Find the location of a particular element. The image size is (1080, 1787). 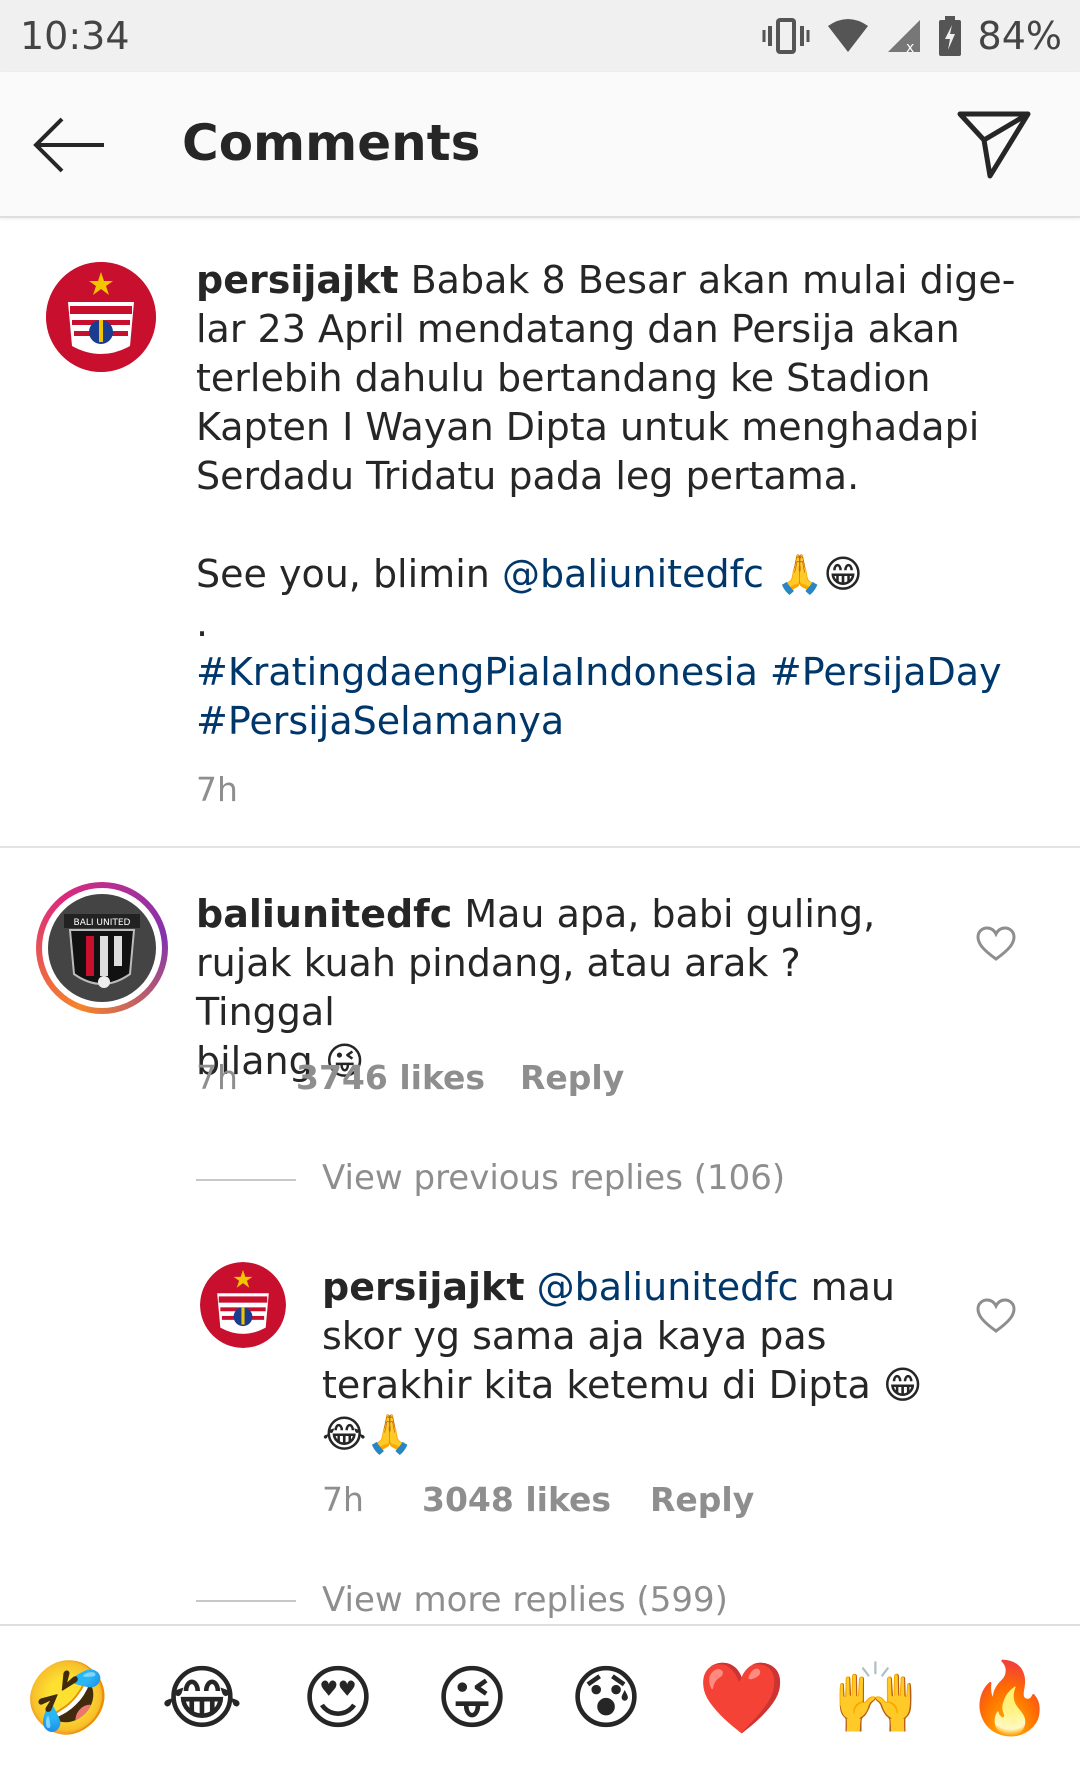

caption-line: Kapten I Wayan Dipta untuk menghadapi is located at coordinates (588, 427).